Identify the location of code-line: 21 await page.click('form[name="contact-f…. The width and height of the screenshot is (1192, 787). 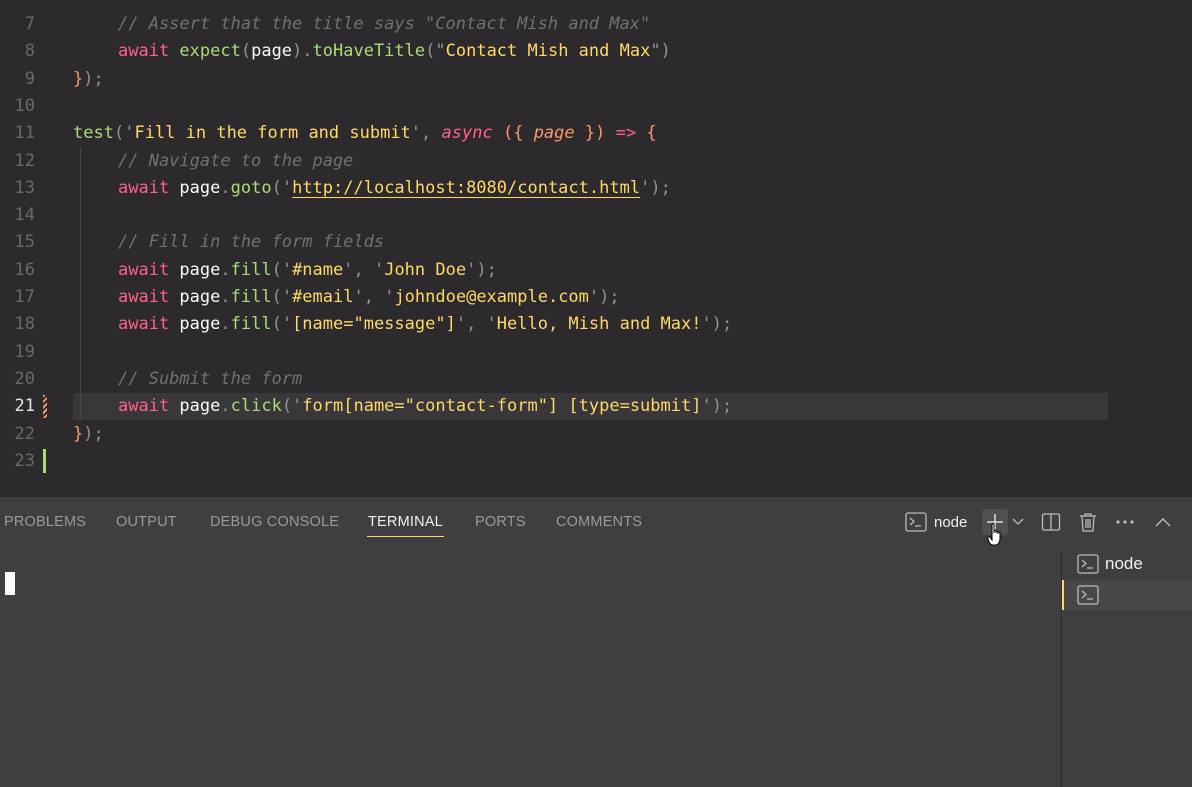
(596, 406).